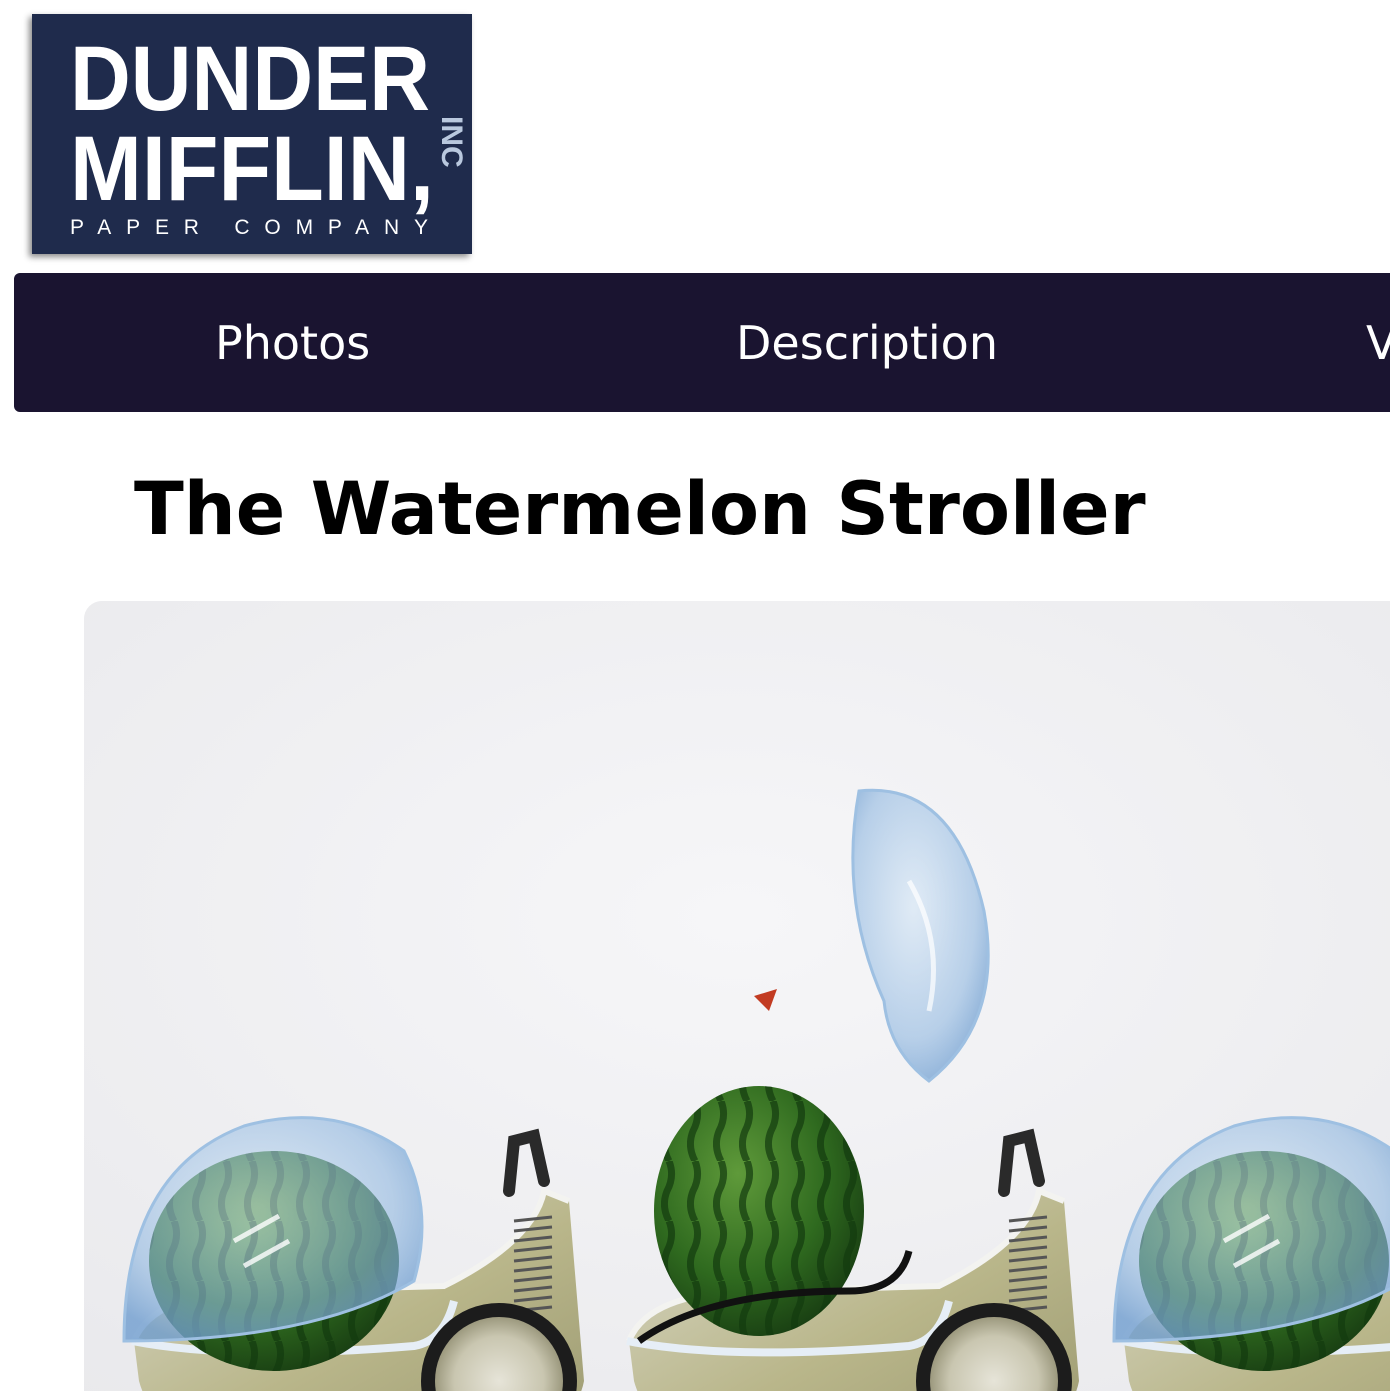  I want to click on logo-line-dunder: DUNDER, so click(250, 79).